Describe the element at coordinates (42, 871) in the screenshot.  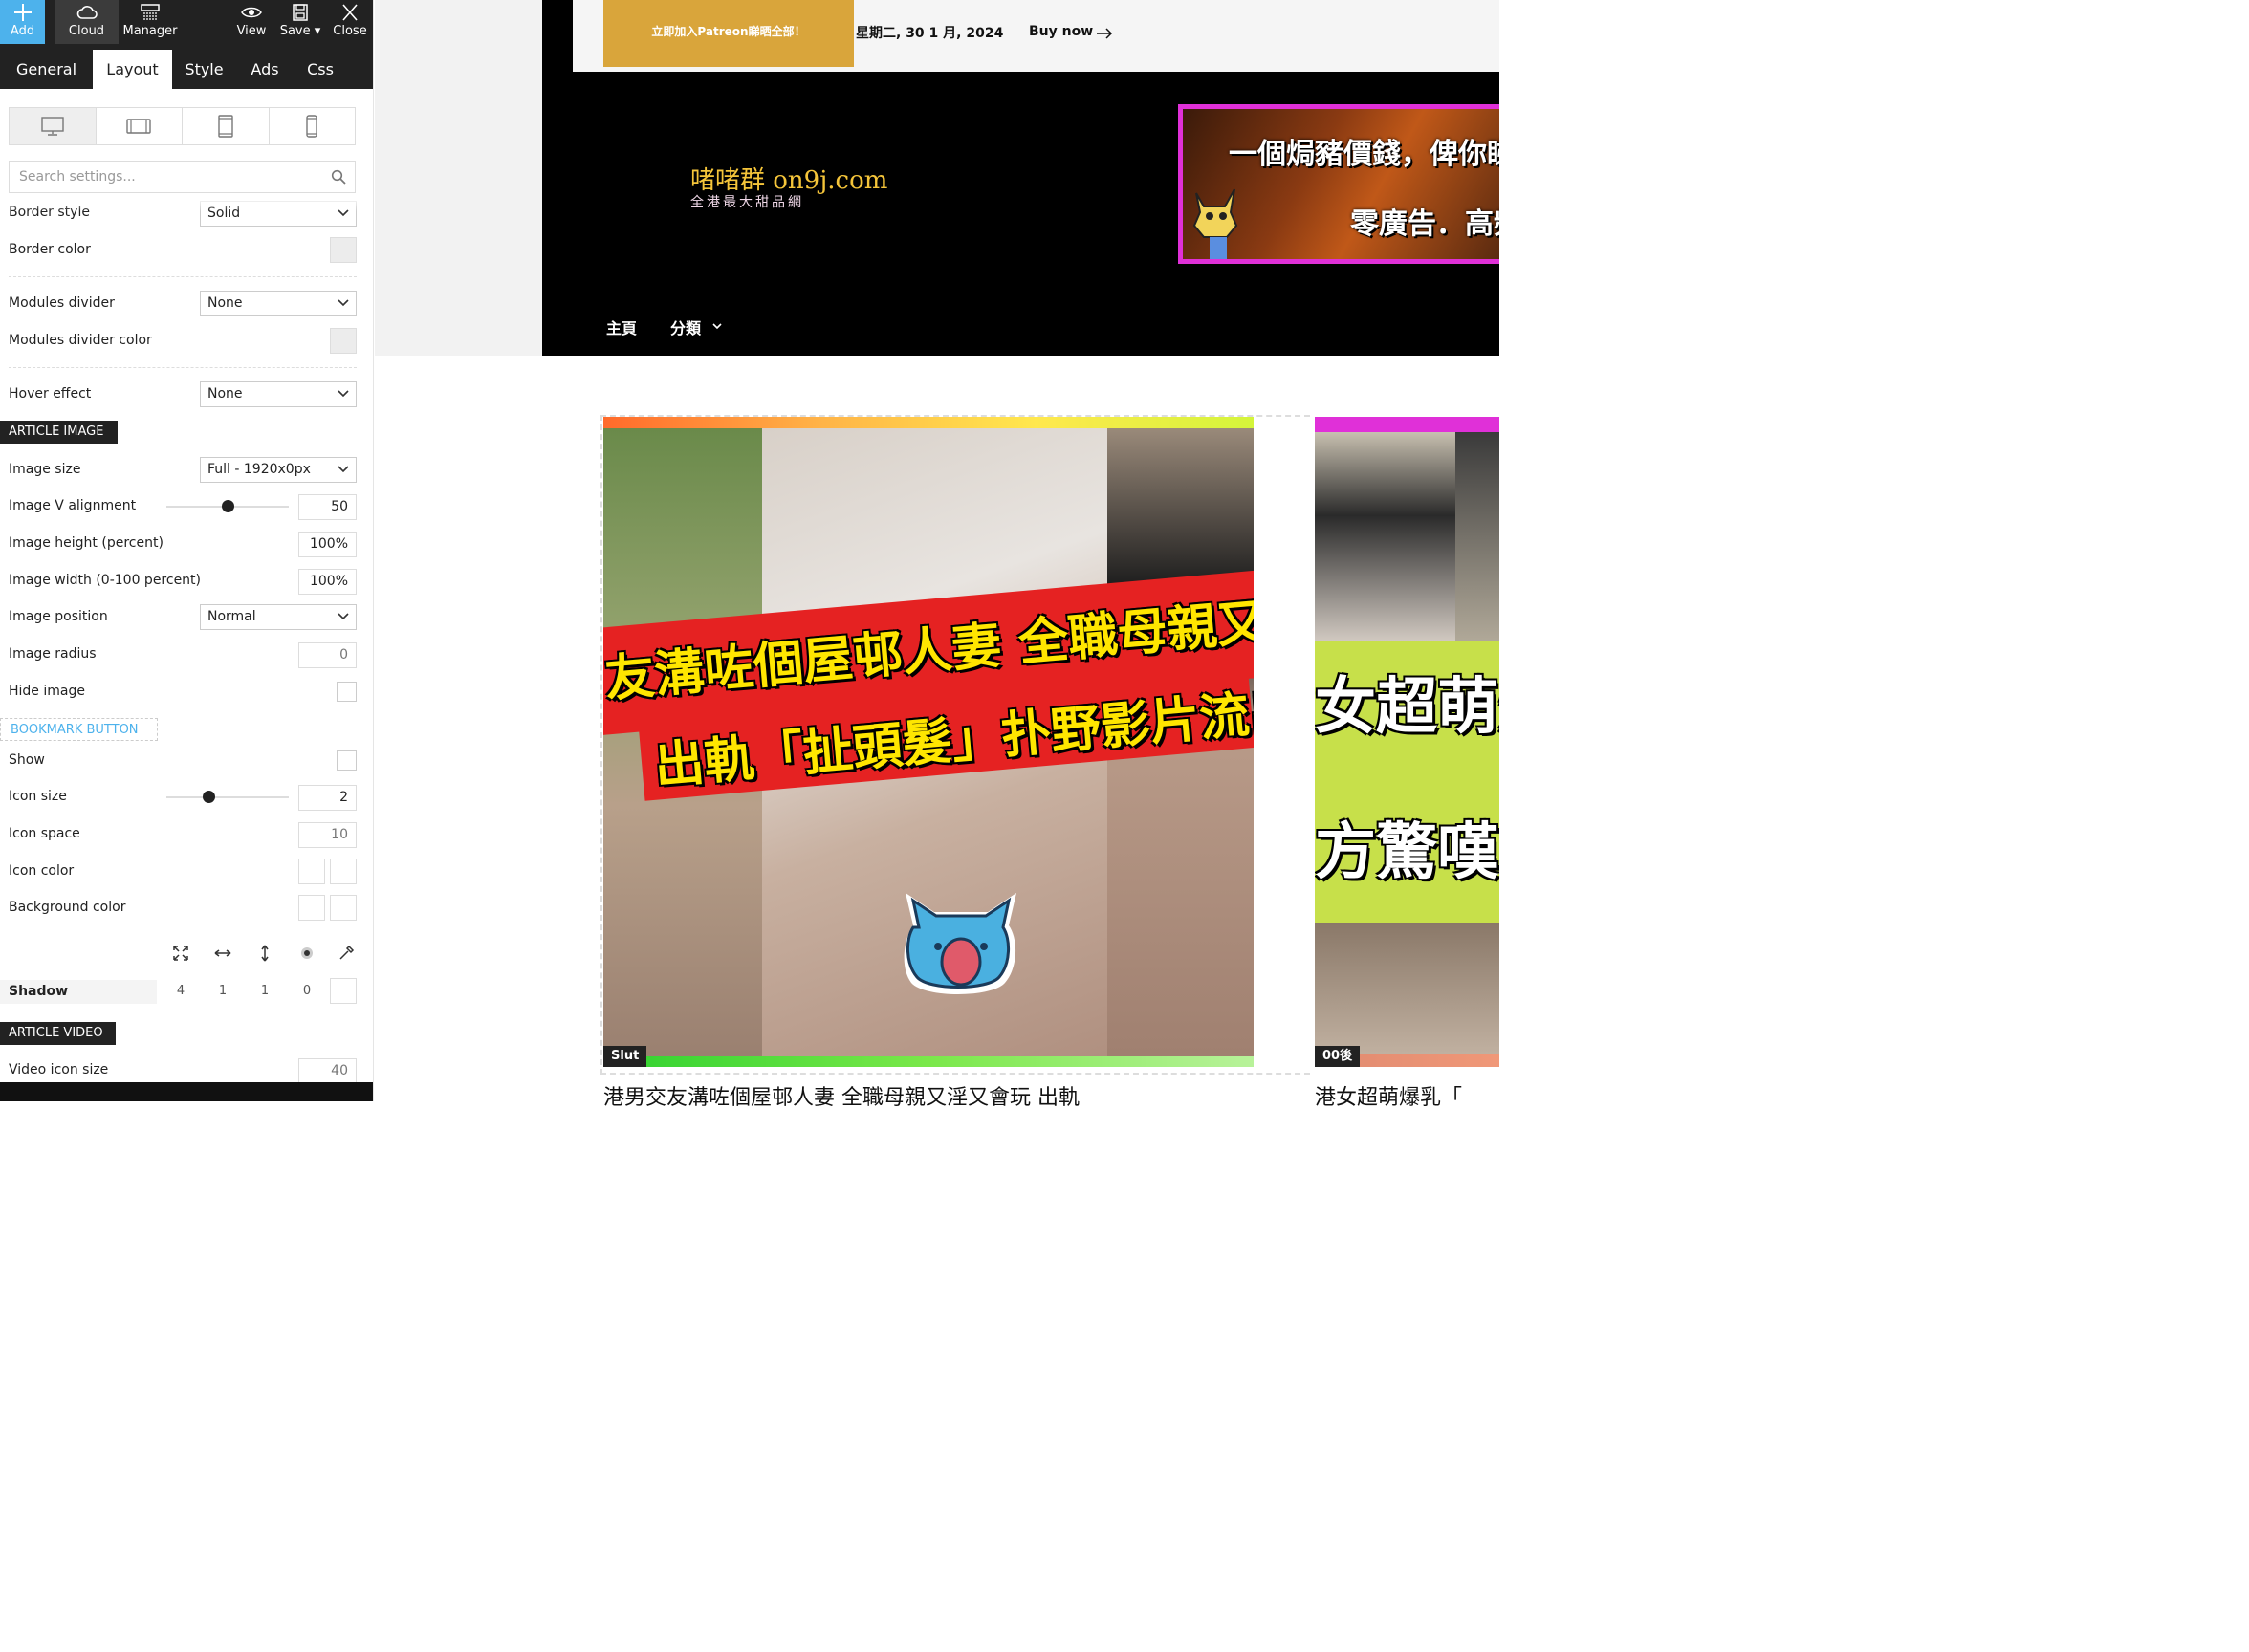
I see `icon-color-label: Icon color` at that location.